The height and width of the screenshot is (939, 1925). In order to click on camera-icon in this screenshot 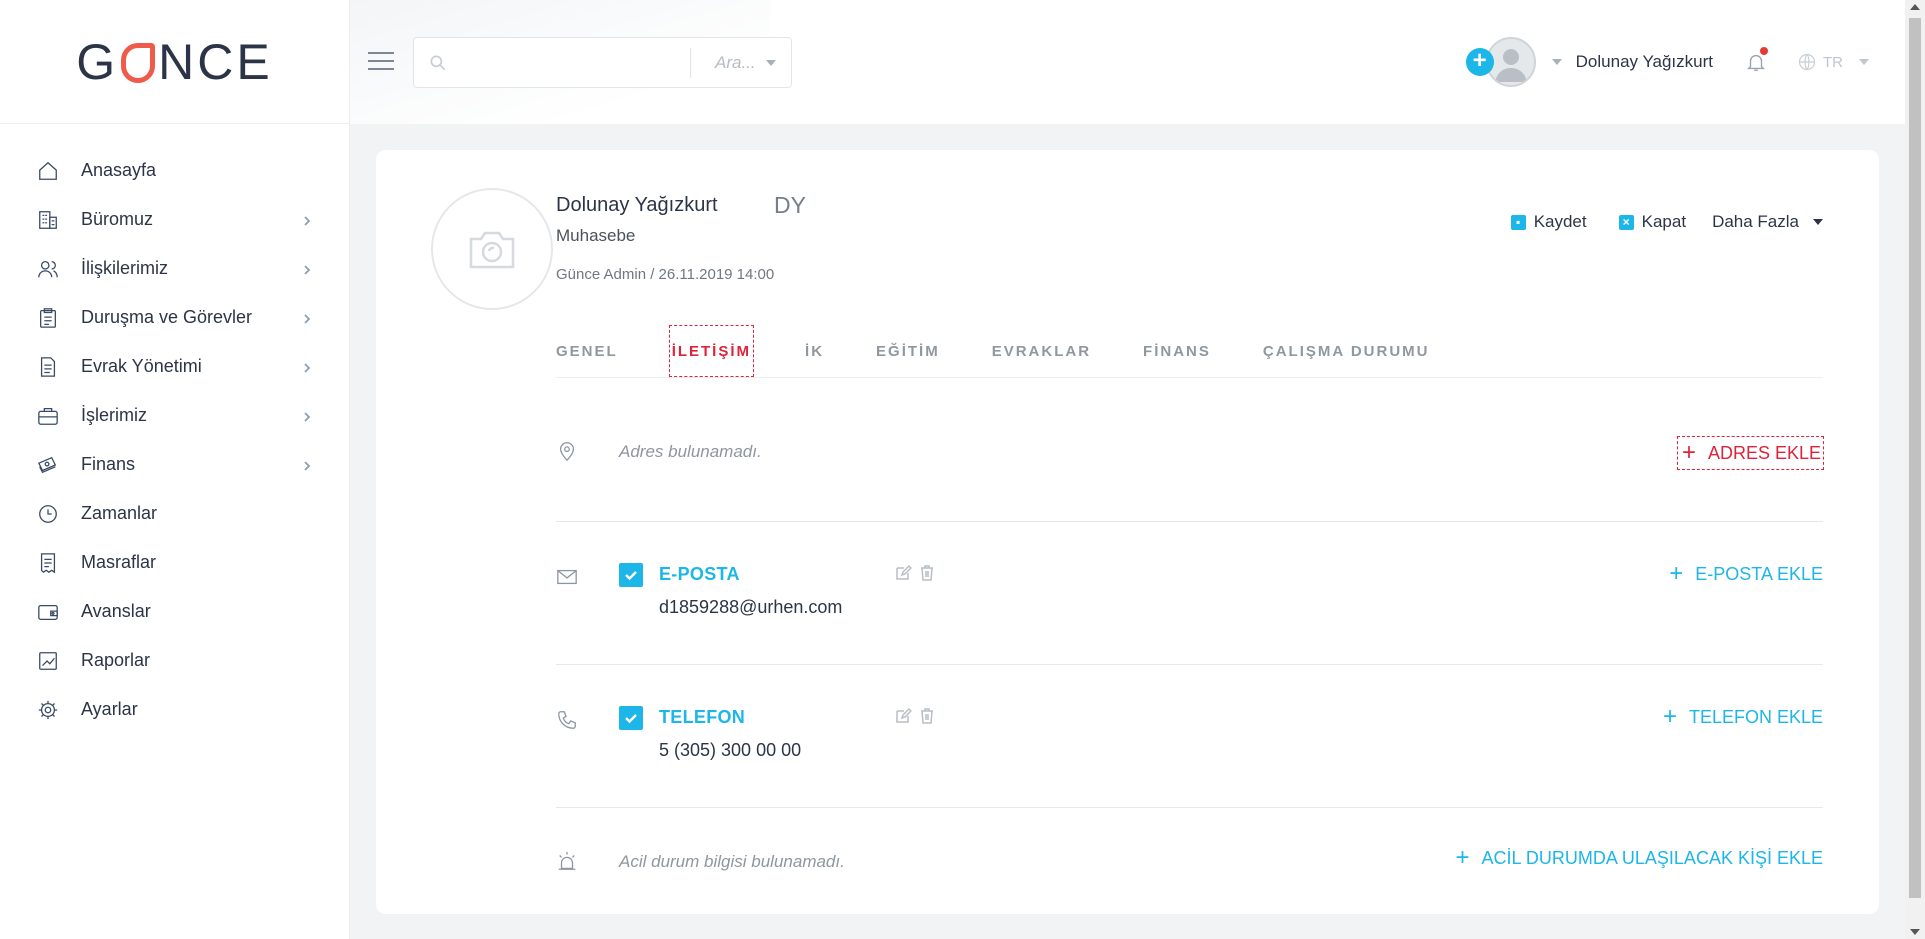, I will do `click(492, 250)`.